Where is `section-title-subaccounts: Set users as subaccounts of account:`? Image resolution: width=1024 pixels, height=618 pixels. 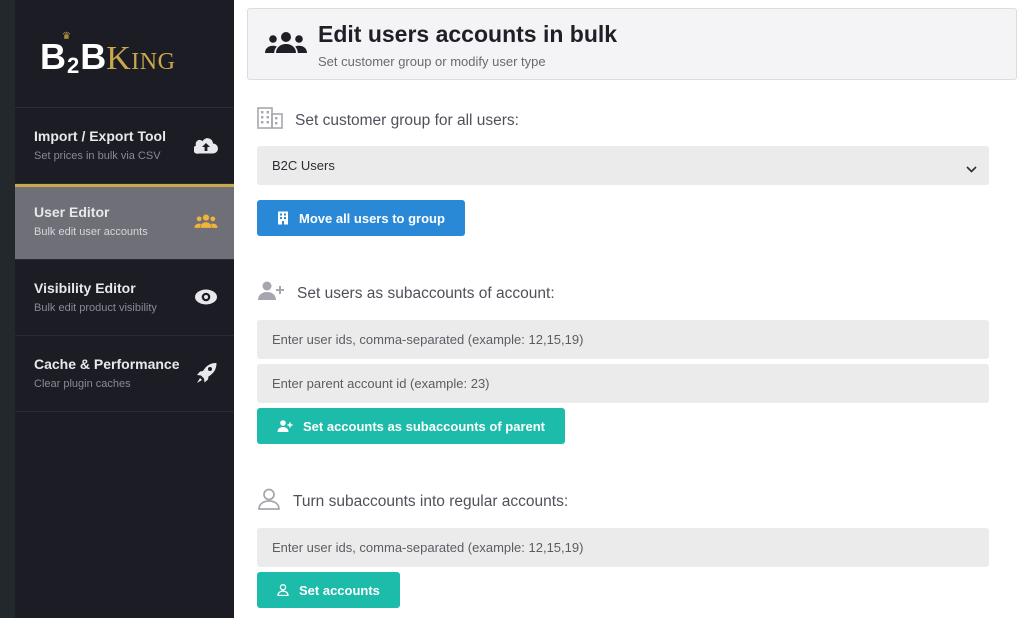
section-title-subaccounts: Set users as subaccounts of account: is located at coordinates (406, 293).